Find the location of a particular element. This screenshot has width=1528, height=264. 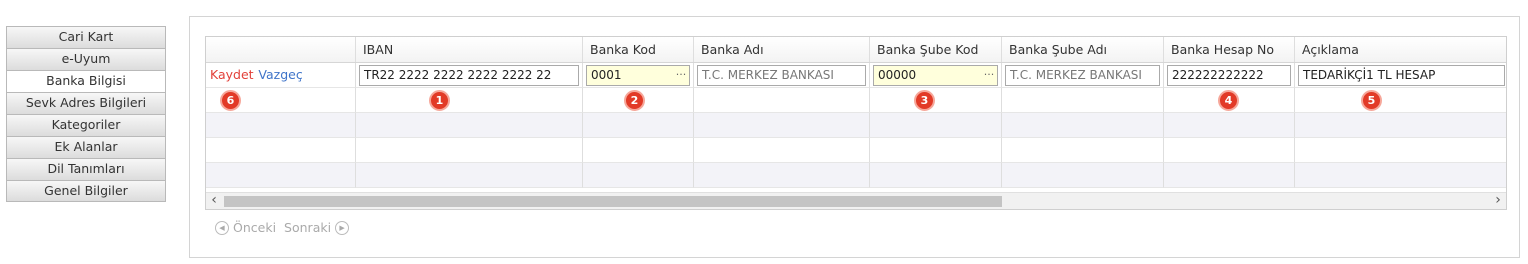

sube-kod-cell: 00000 ··· is located at coordinates (936, 75).